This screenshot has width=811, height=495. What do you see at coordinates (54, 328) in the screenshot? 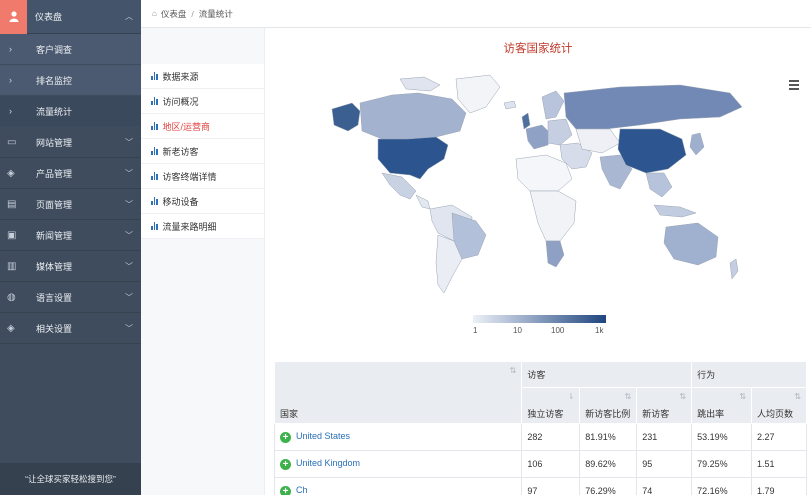
I see `sidebar-item-label: 相关设置` at bounding box center [54, 328].